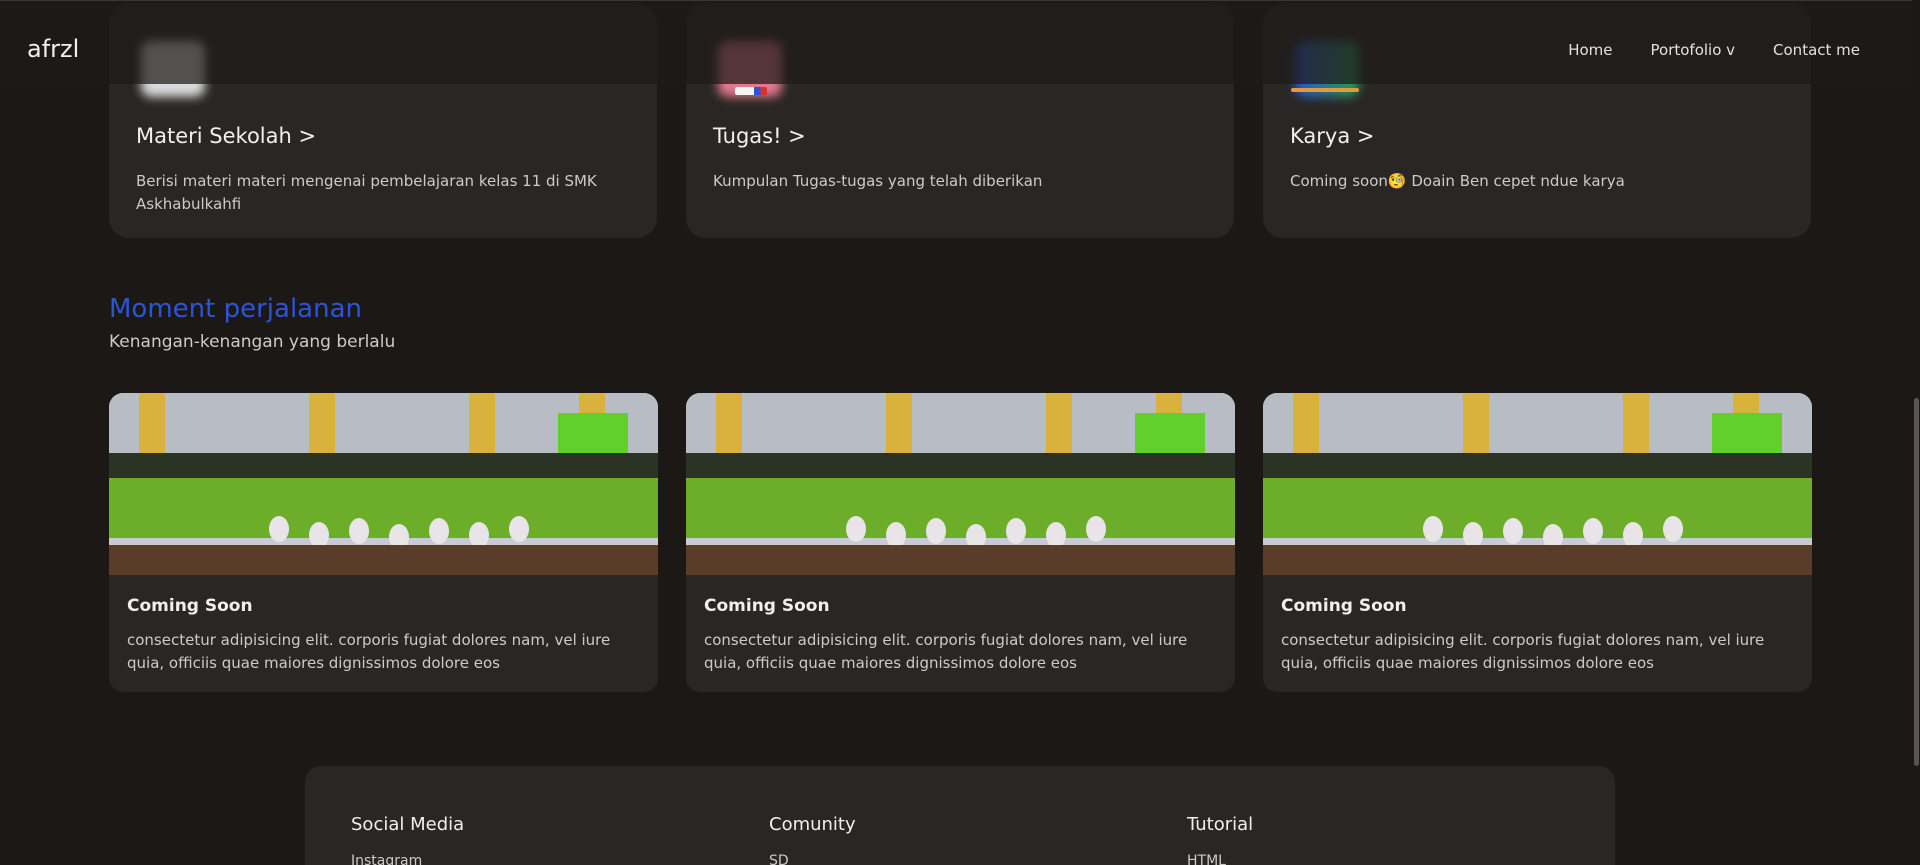 The width and height of the screenshot is (1920, 865). What do you see at coordinates (235, 309) in the screenshot?
I see `section-title: Moment perjalanan` at bounding box center [235, 309].